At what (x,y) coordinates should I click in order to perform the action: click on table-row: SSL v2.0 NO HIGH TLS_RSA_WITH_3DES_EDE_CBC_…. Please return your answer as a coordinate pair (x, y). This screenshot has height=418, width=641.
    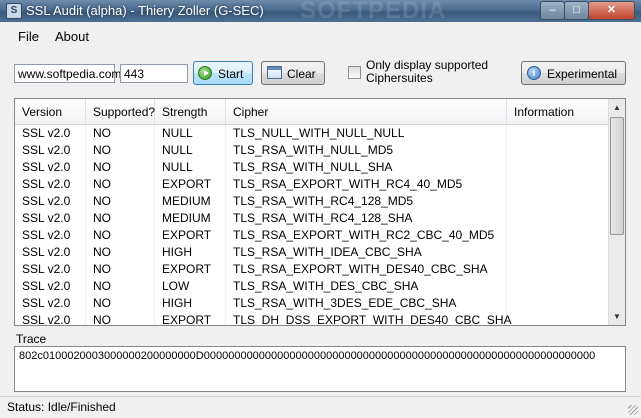
    Looking at the image, I should click on (312, 303).